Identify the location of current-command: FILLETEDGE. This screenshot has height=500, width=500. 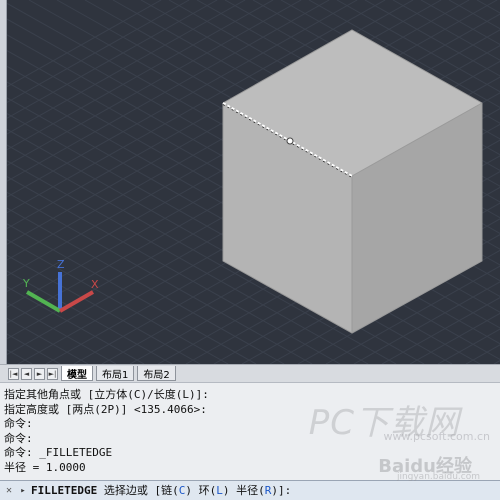
(64, 490).